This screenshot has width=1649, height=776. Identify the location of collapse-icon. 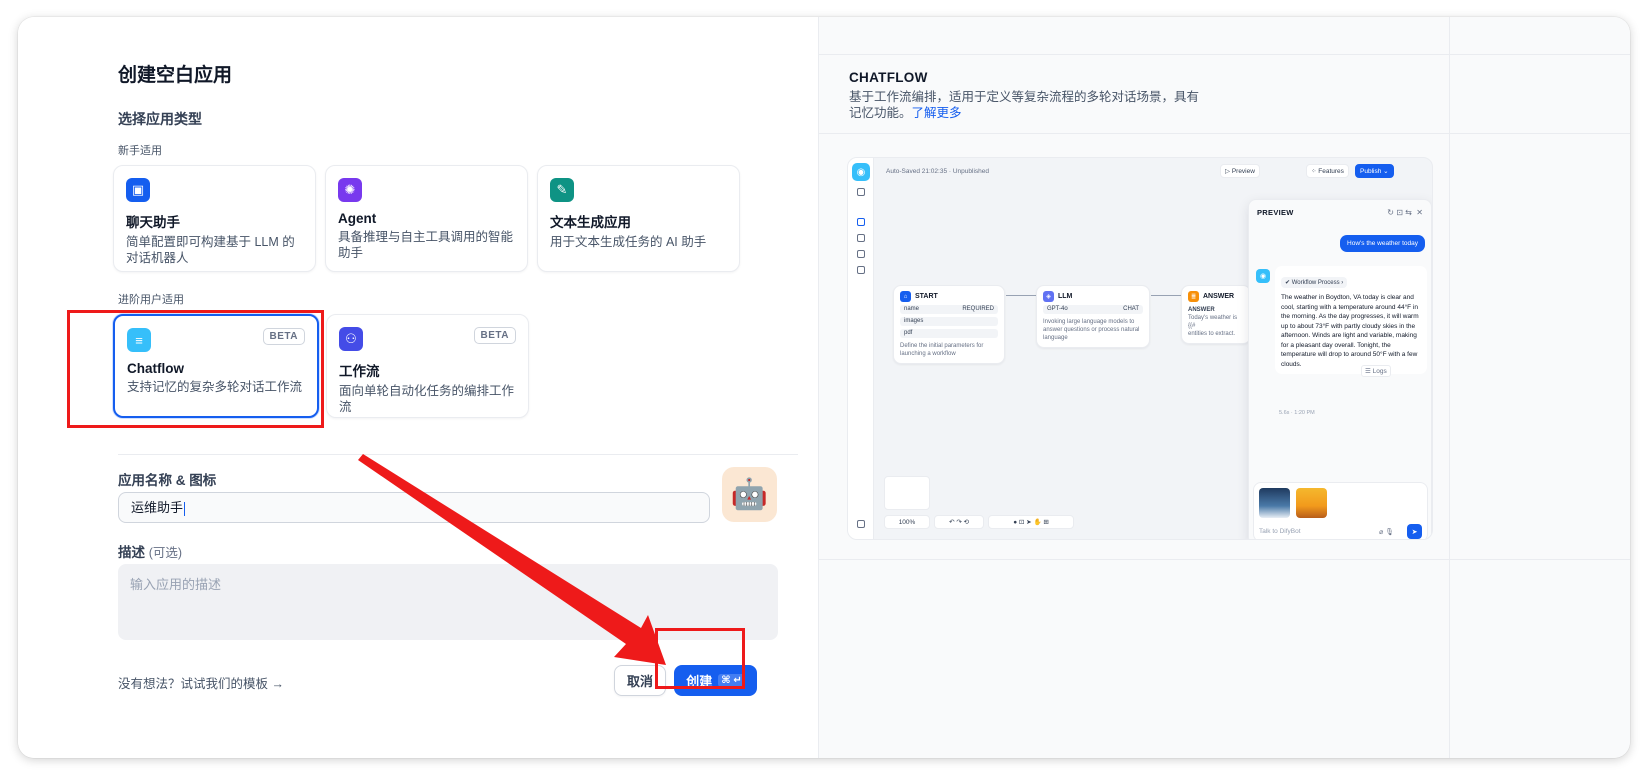
(861, 524).